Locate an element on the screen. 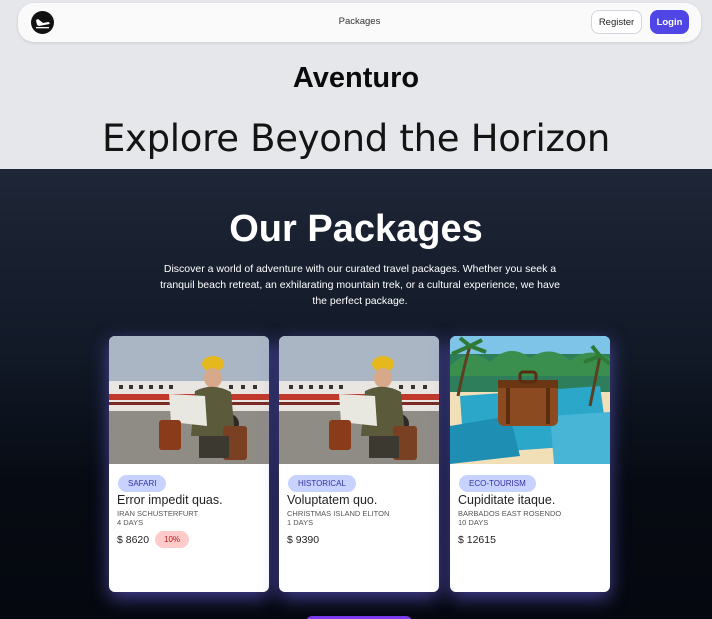 The image size is (712, 619). section-title: Our Packages is located at coordinates (356, 229).